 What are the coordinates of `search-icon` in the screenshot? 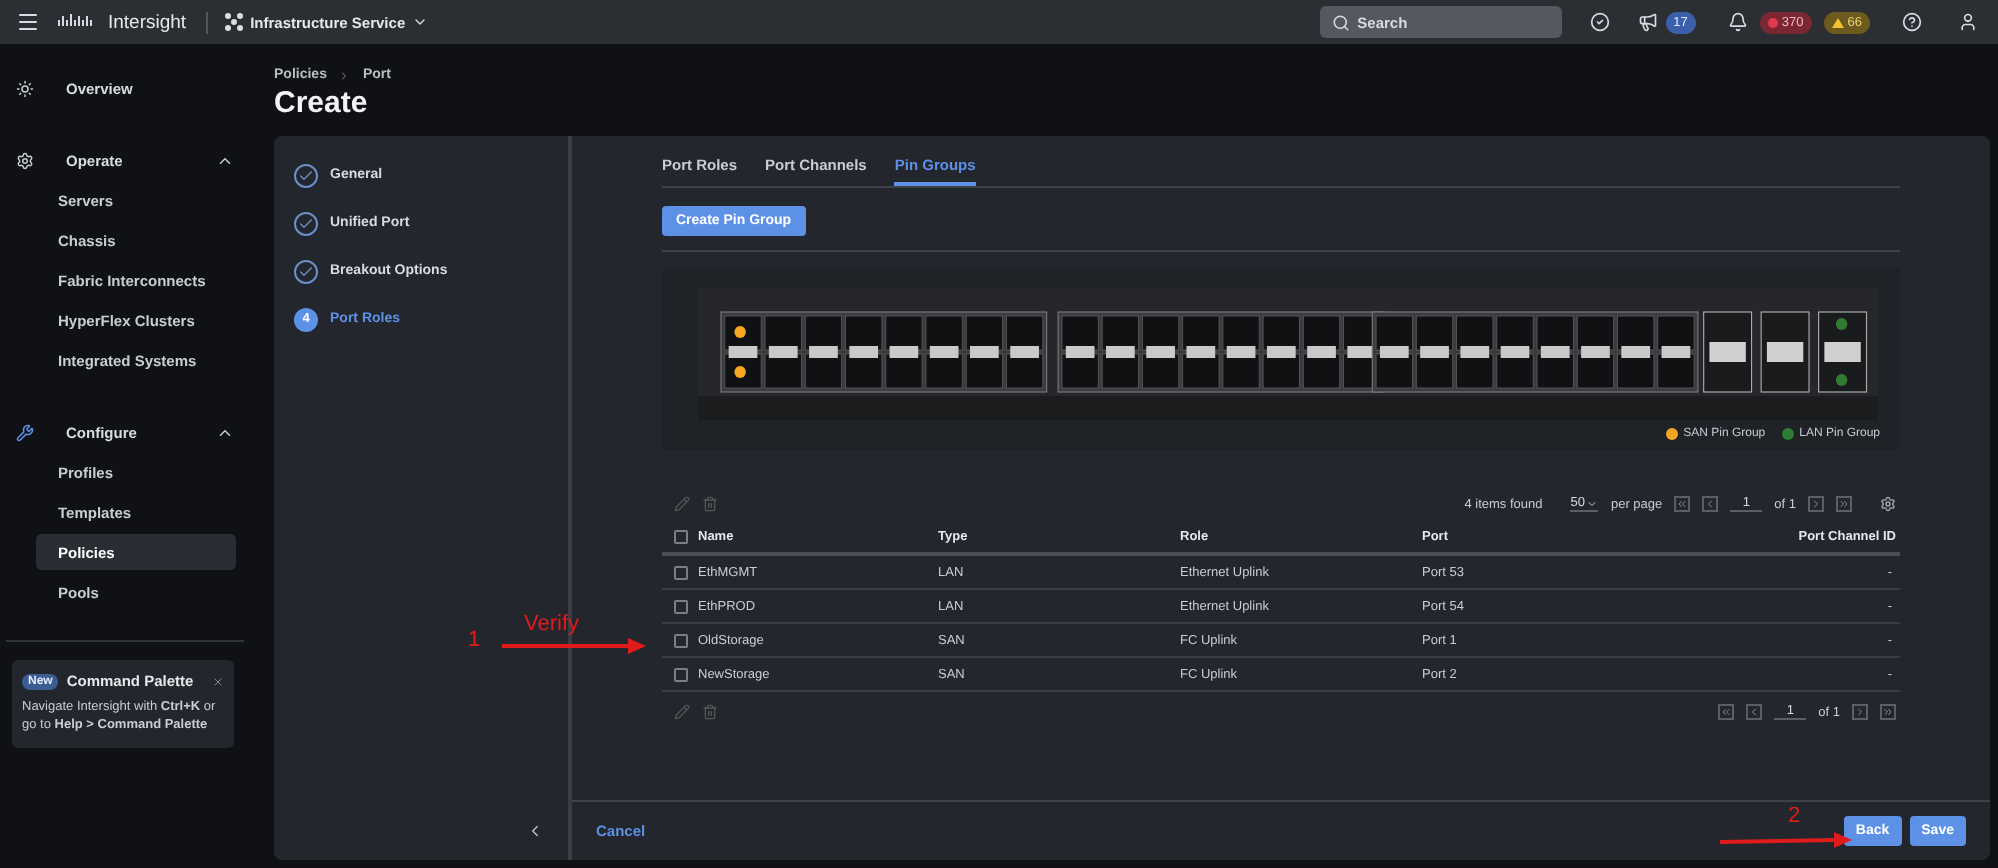 It's located at (1340, 22).